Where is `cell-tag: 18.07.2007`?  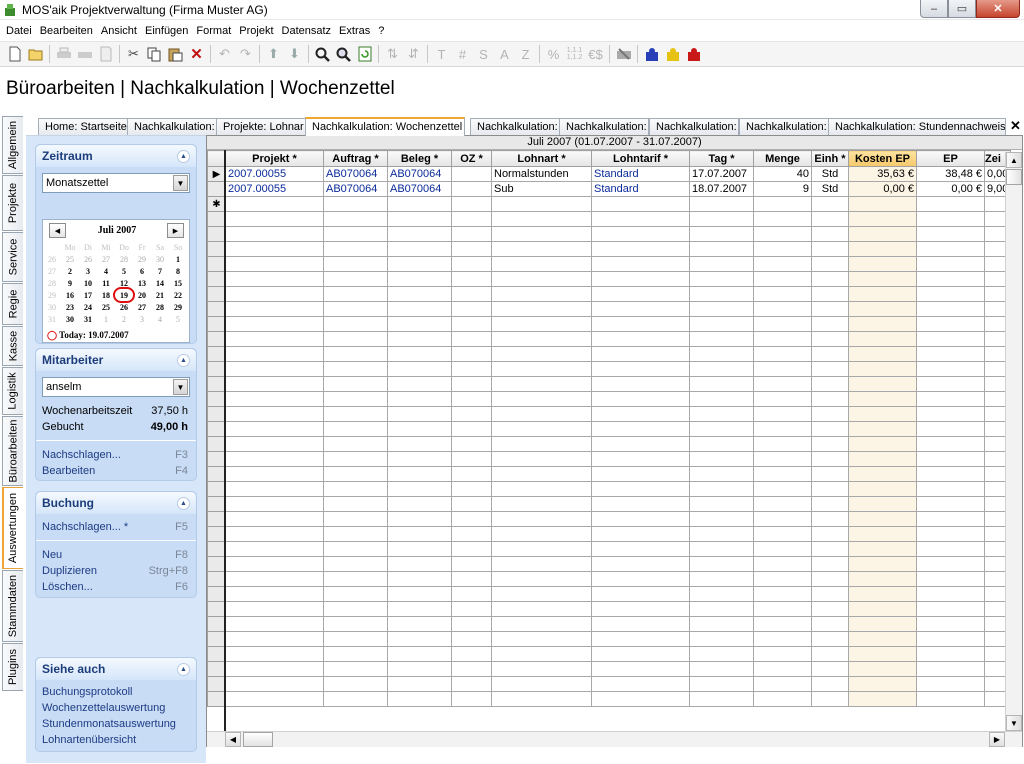 cell-tag: 18.07.2007 is located at coordinates (721, 189).